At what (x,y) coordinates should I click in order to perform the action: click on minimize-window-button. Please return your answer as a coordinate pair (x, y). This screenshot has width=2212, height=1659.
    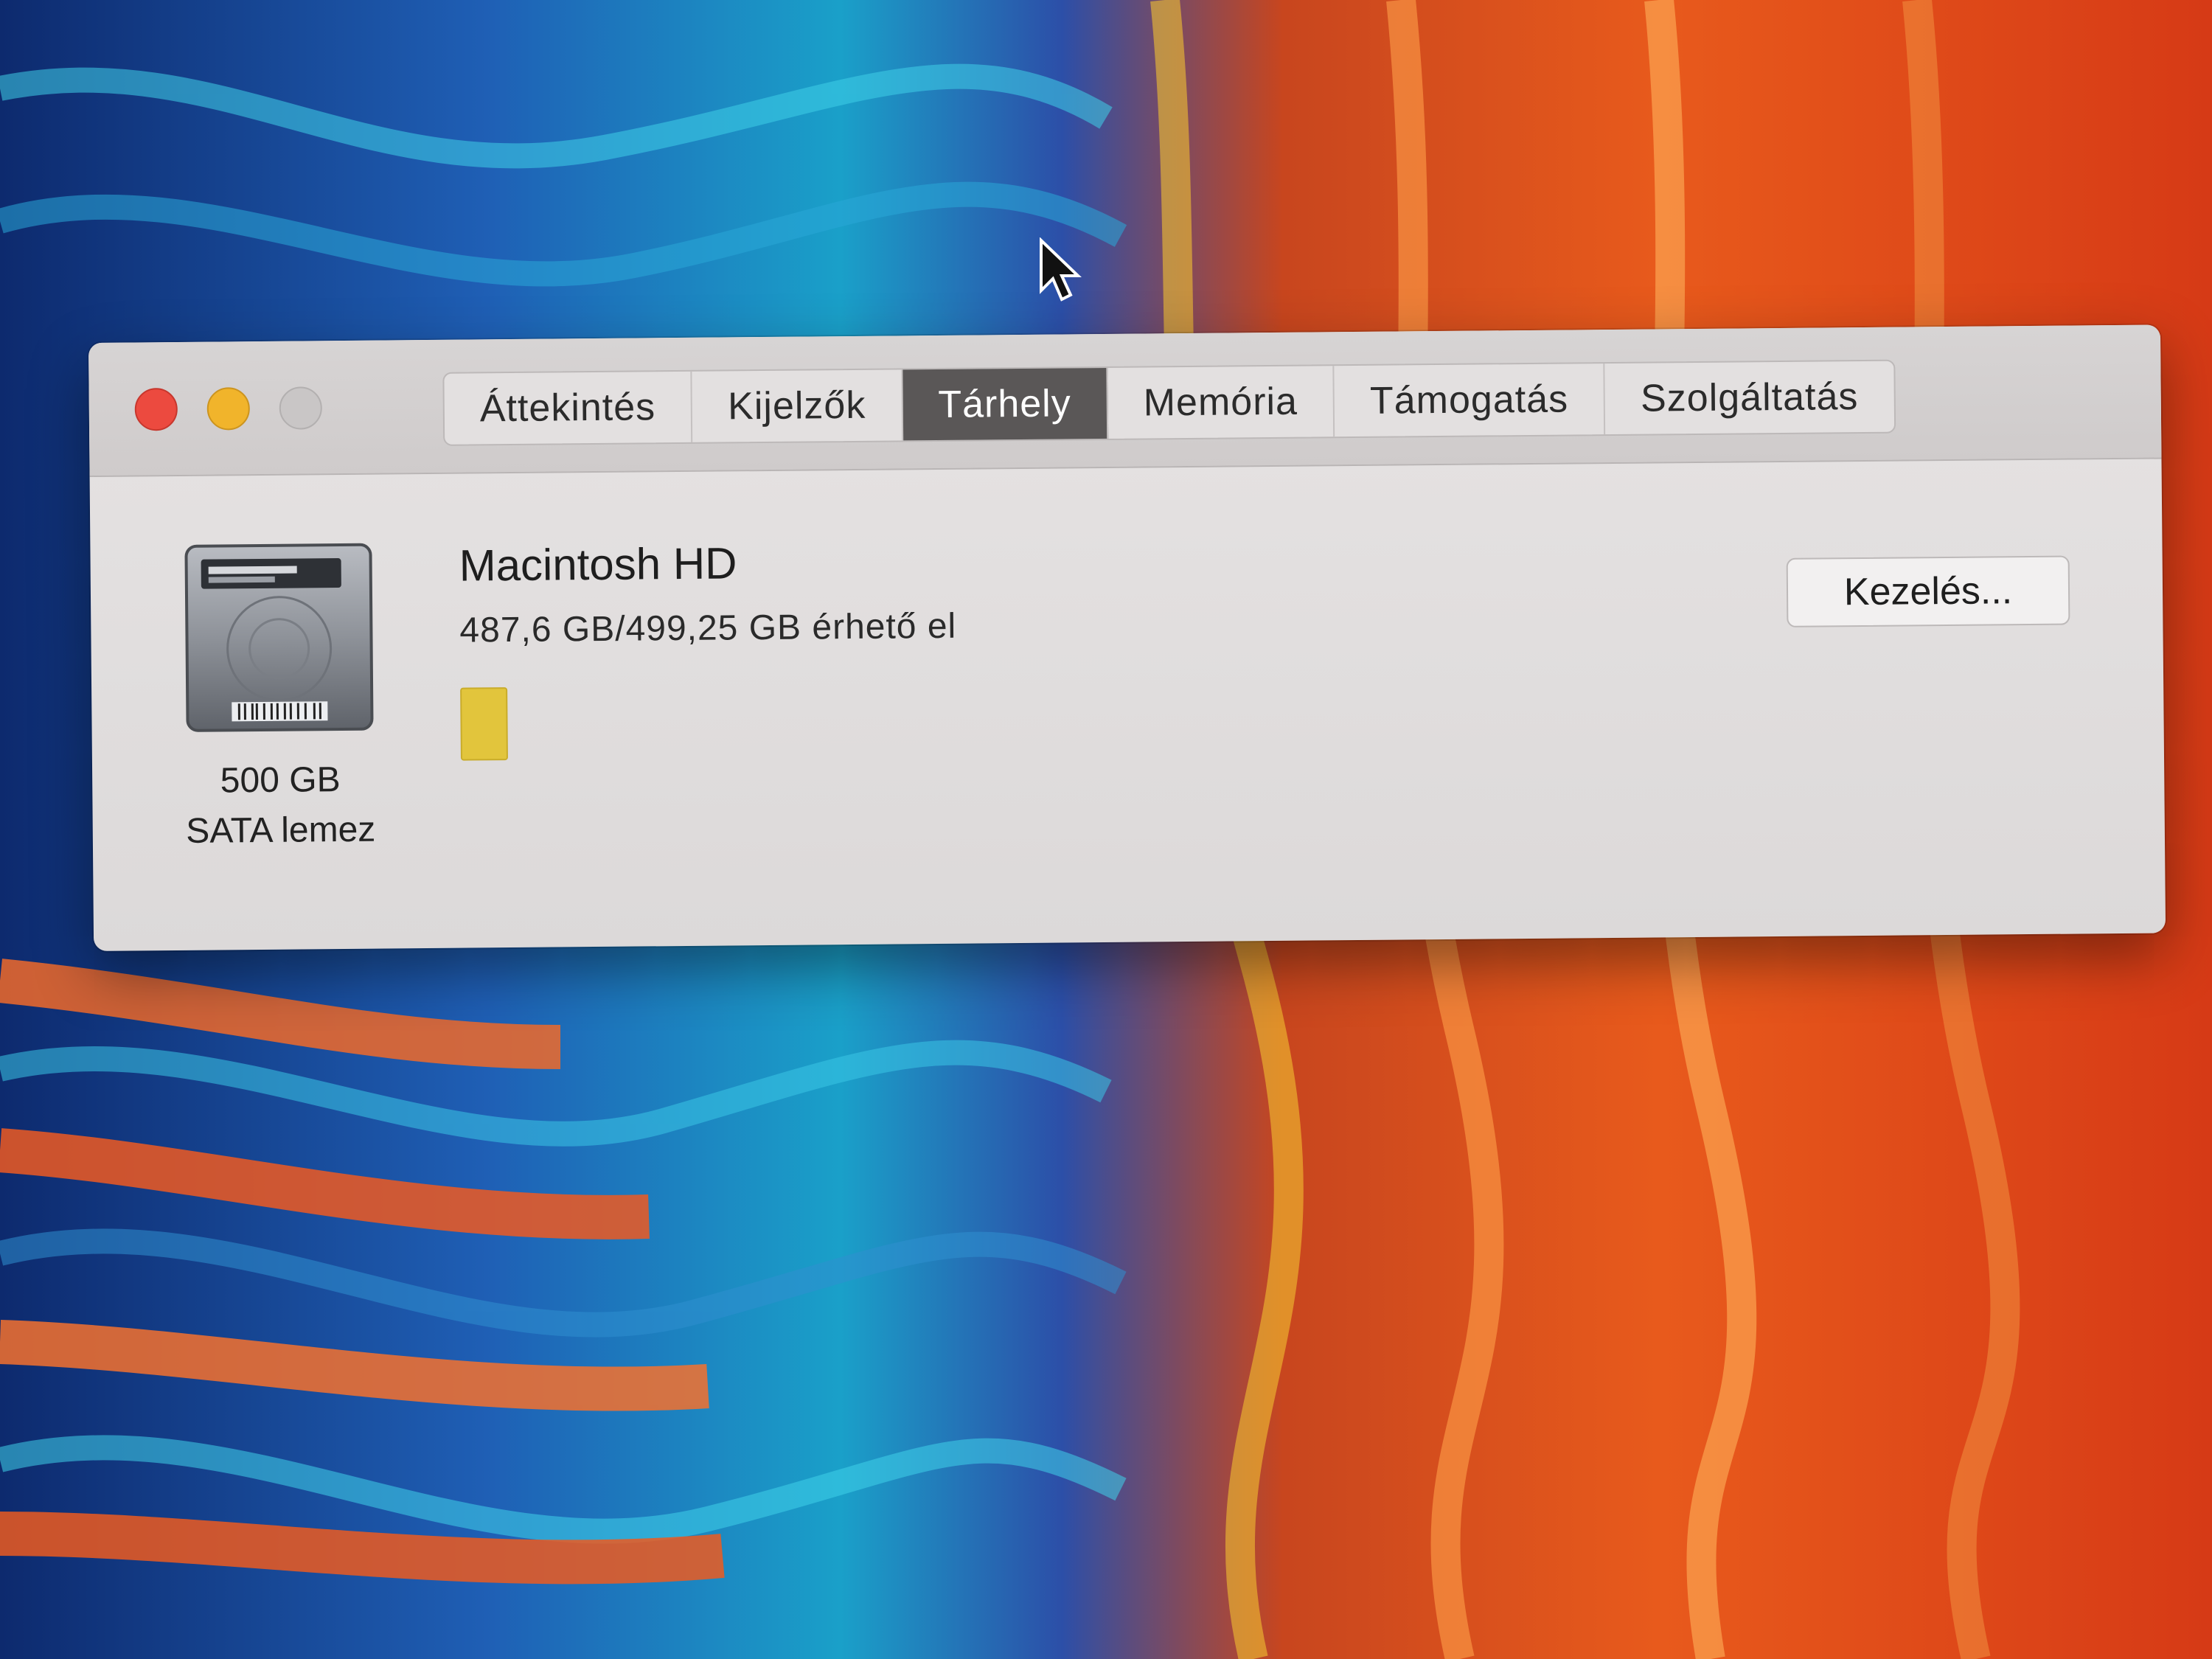
    Looking at the image, I should click on (228, 409).